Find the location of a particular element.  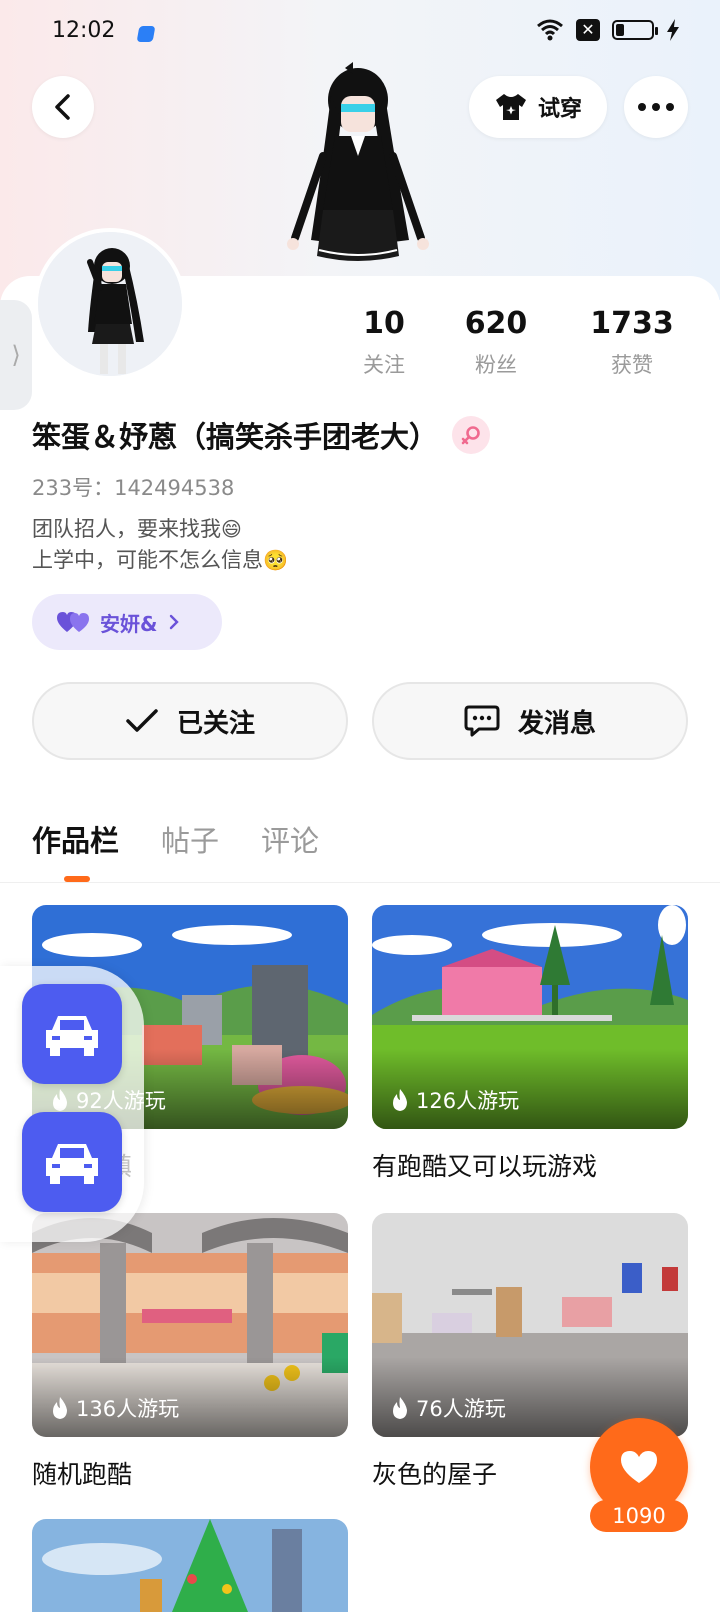

play-count: 136人游玩 is located at coordinates (114, 1408).